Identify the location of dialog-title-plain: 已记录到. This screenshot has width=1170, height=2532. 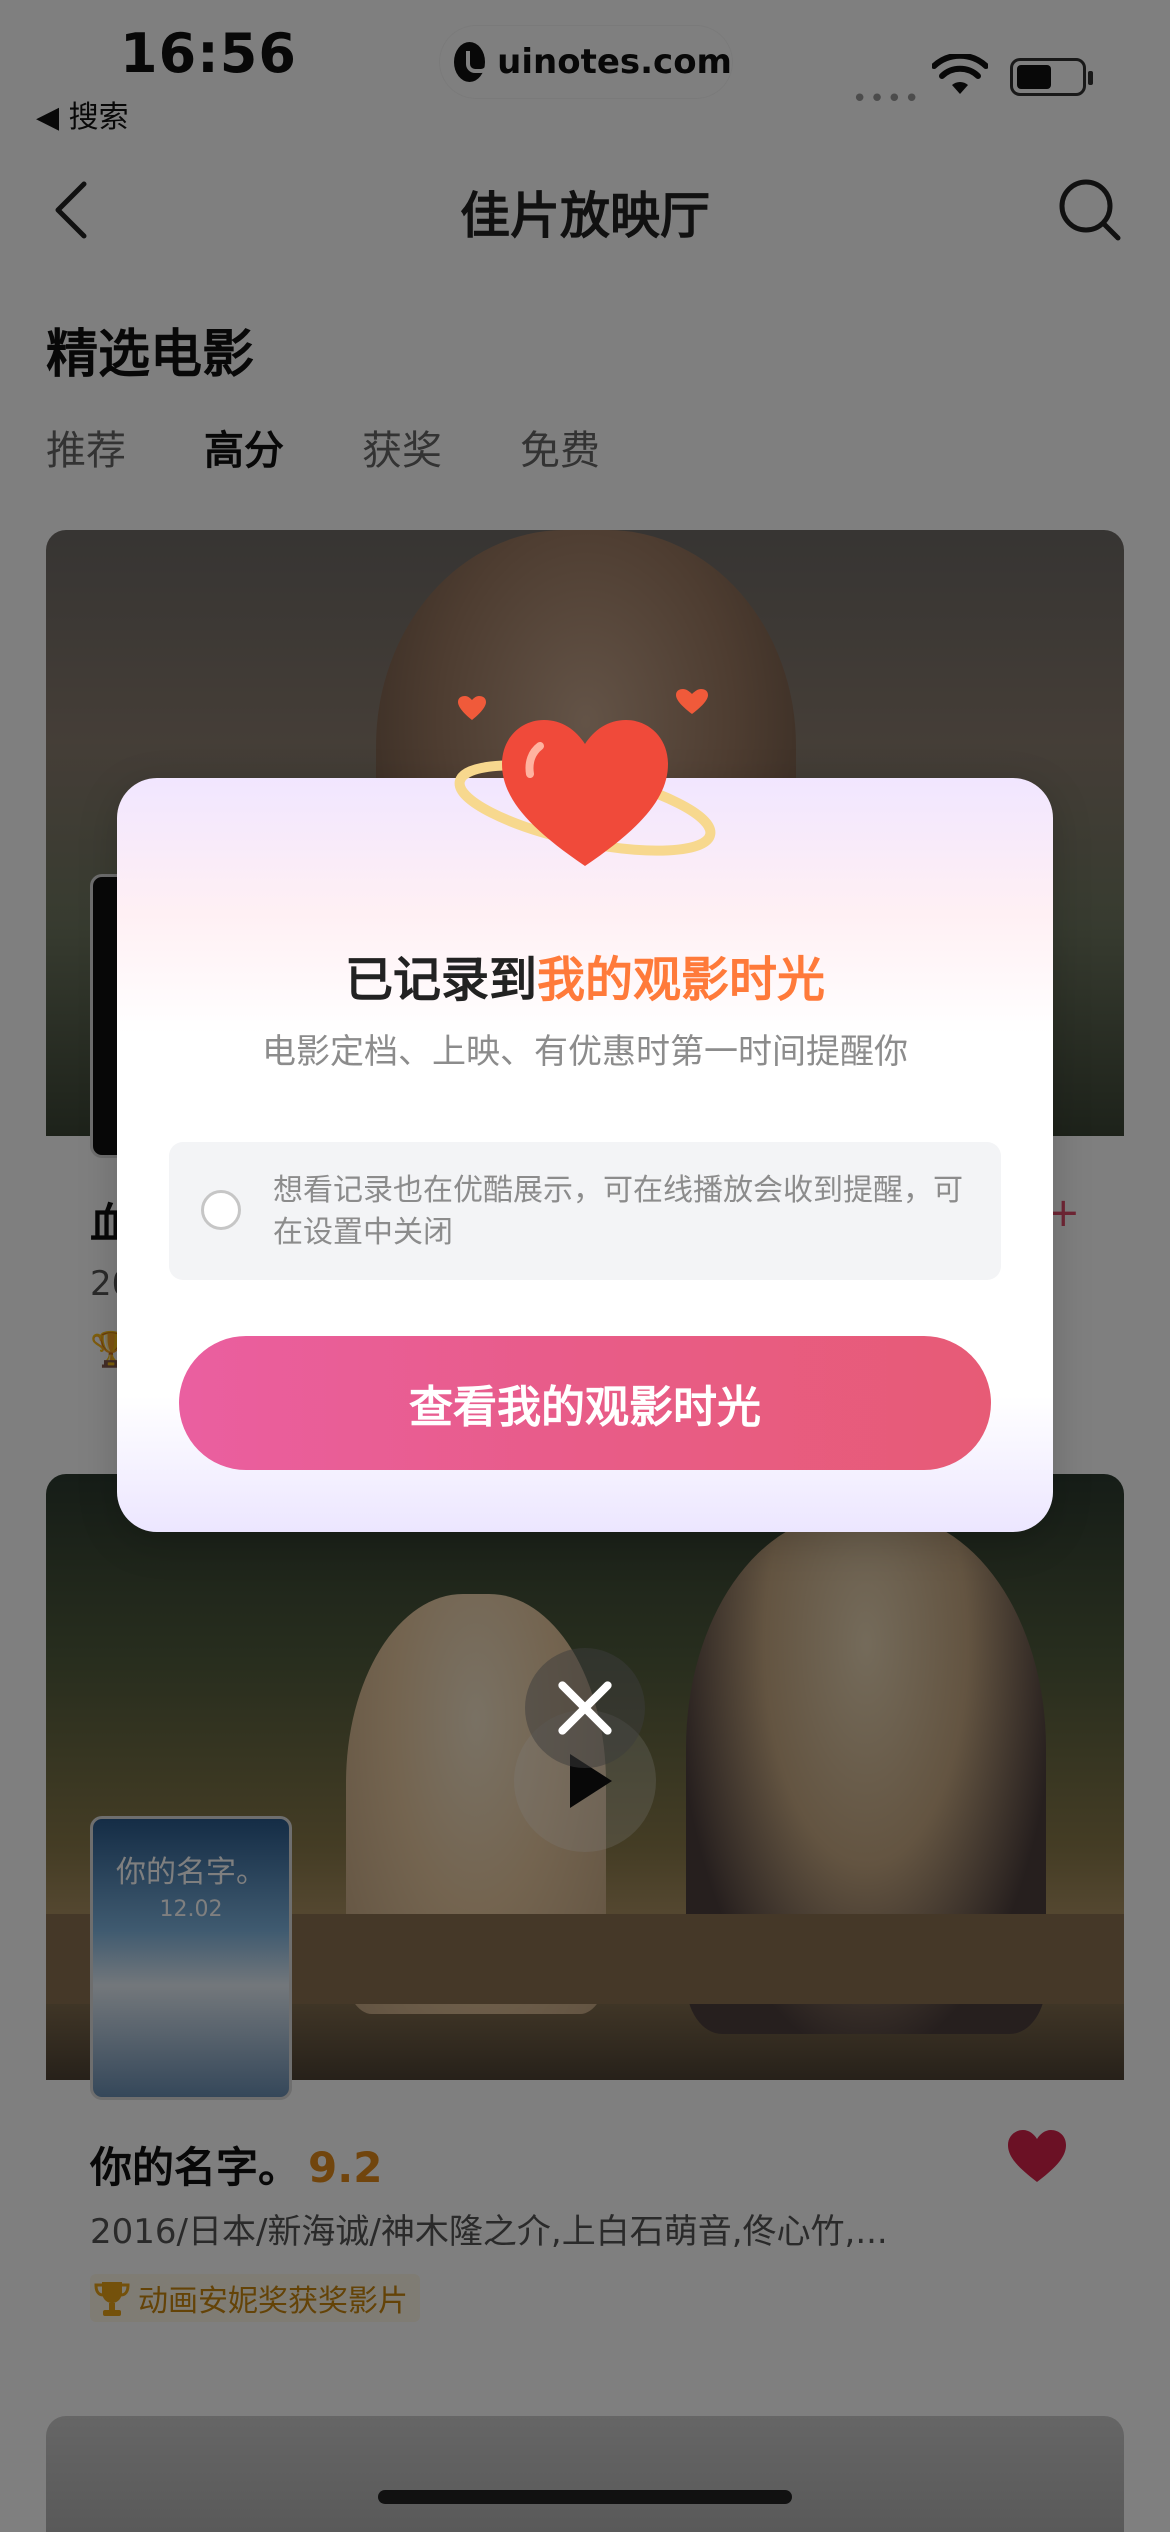
(440, 980).